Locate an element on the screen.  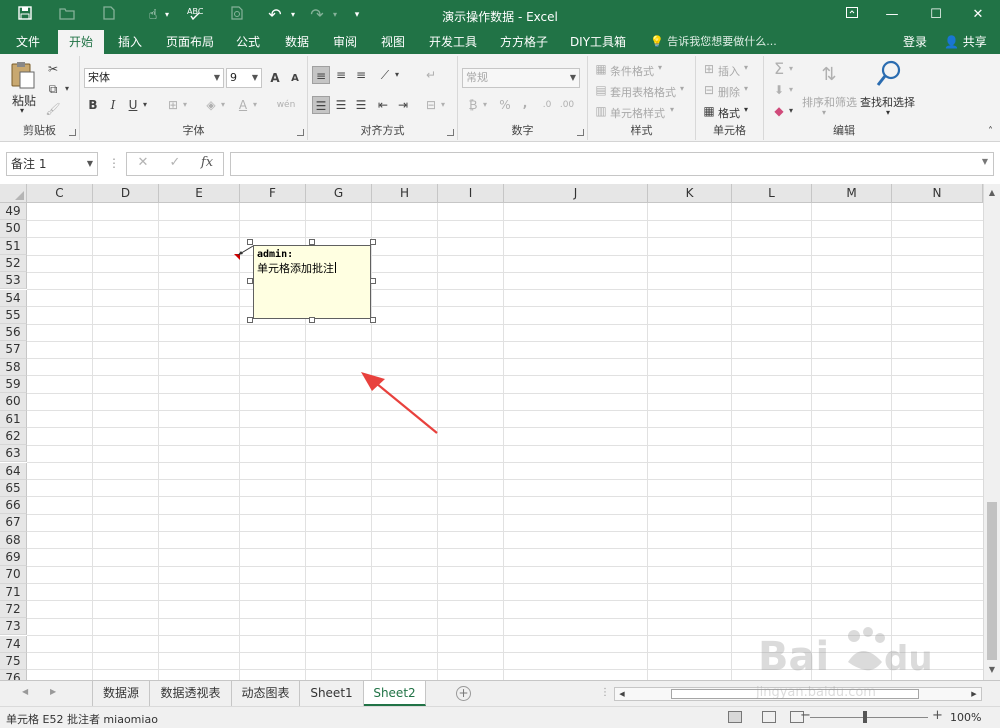
row-header: 56 is located at coordinates (13, 333).